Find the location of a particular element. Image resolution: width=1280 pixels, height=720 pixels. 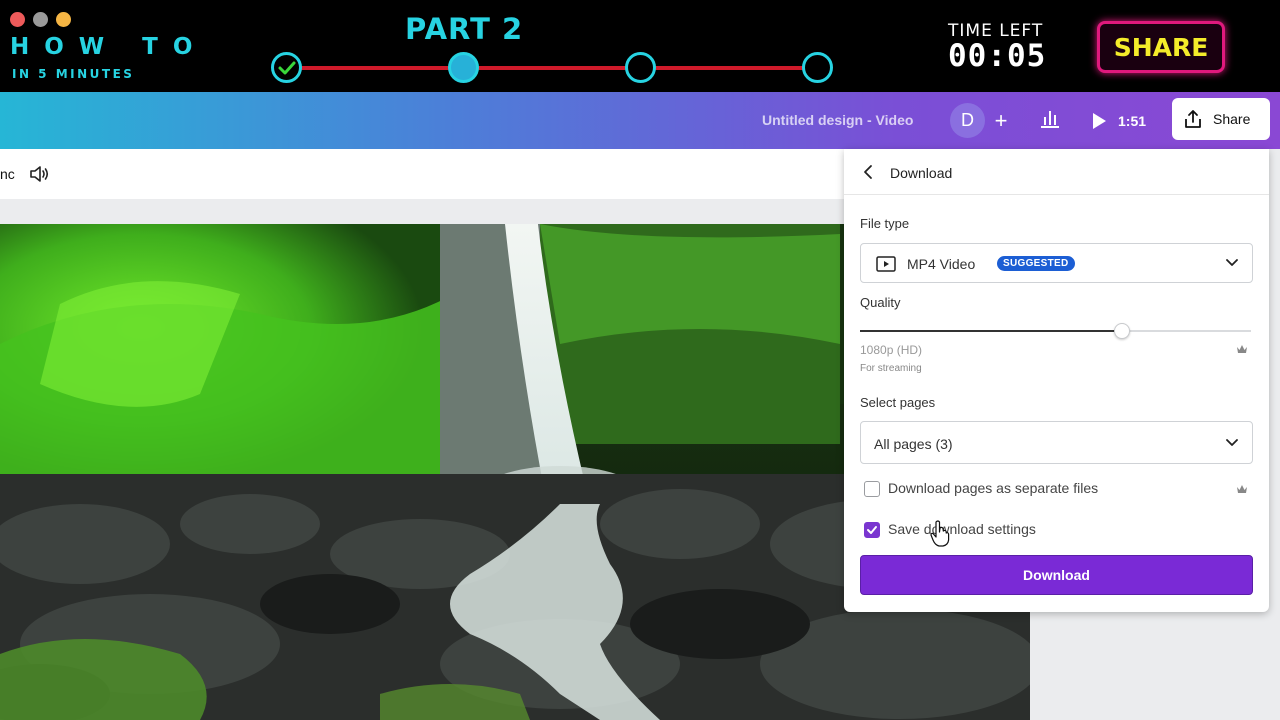

file-type-select: MP4 Video SUGGESTED is located at coordinates (1056, 263).